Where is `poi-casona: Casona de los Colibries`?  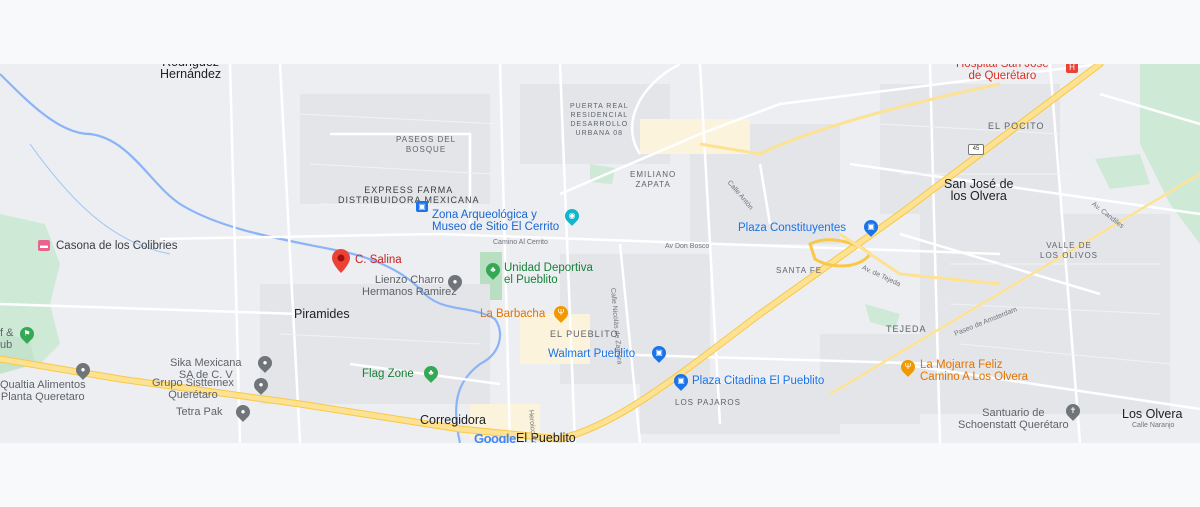
poi-casona: Casona de los Colibries is located at coordinates (116, 246).